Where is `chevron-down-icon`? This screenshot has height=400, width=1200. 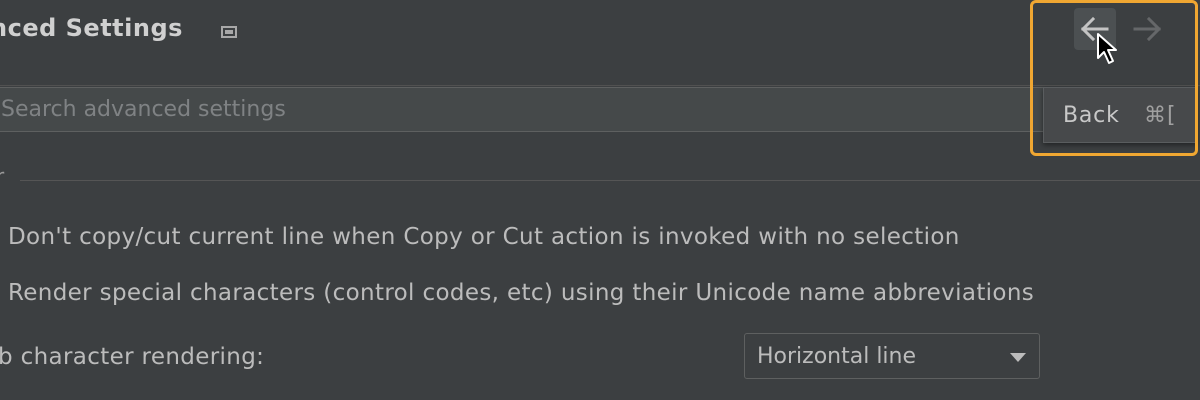
chevron-down-icon is located at coordinates (1018, 357).